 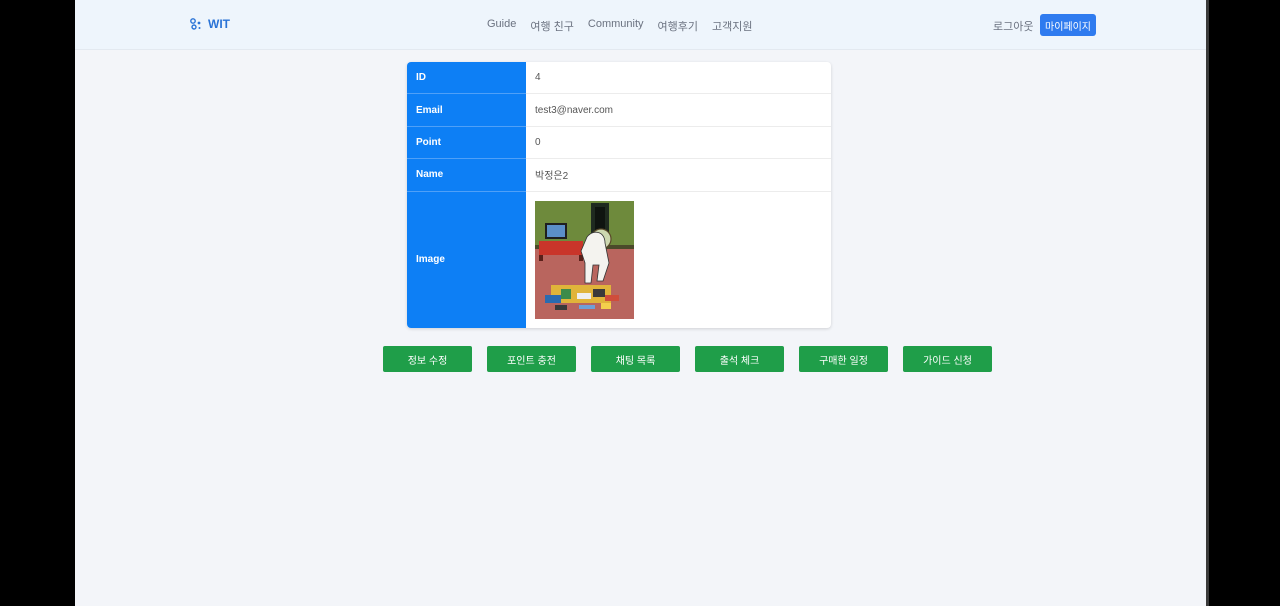 What do you see at coordinates (195, 24) in the screenshot?
I see `wit-logo-icon` at bounding box center [195, 24].